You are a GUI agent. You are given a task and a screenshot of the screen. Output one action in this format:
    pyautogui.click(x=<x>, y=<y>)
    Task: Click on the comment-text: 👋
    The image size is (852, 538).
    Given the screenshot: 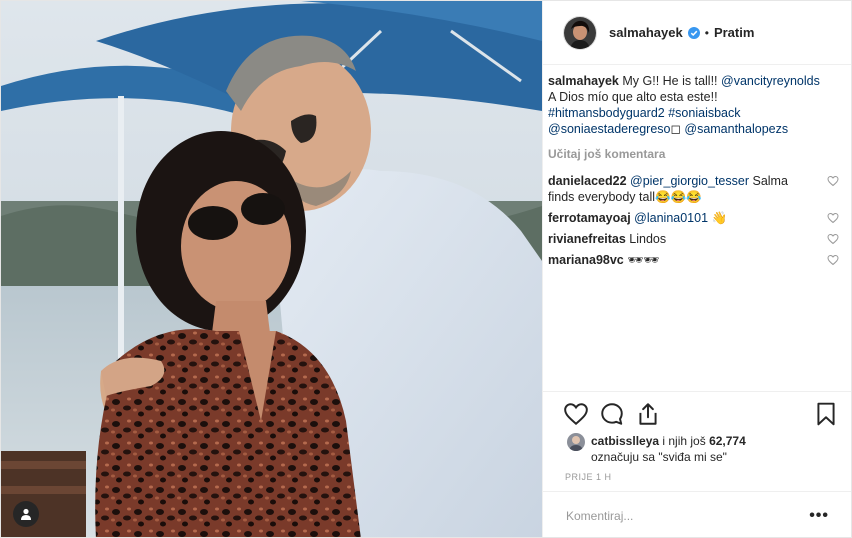 What is the action you would take?
    pyautogui.click(x=718, y=218)
    